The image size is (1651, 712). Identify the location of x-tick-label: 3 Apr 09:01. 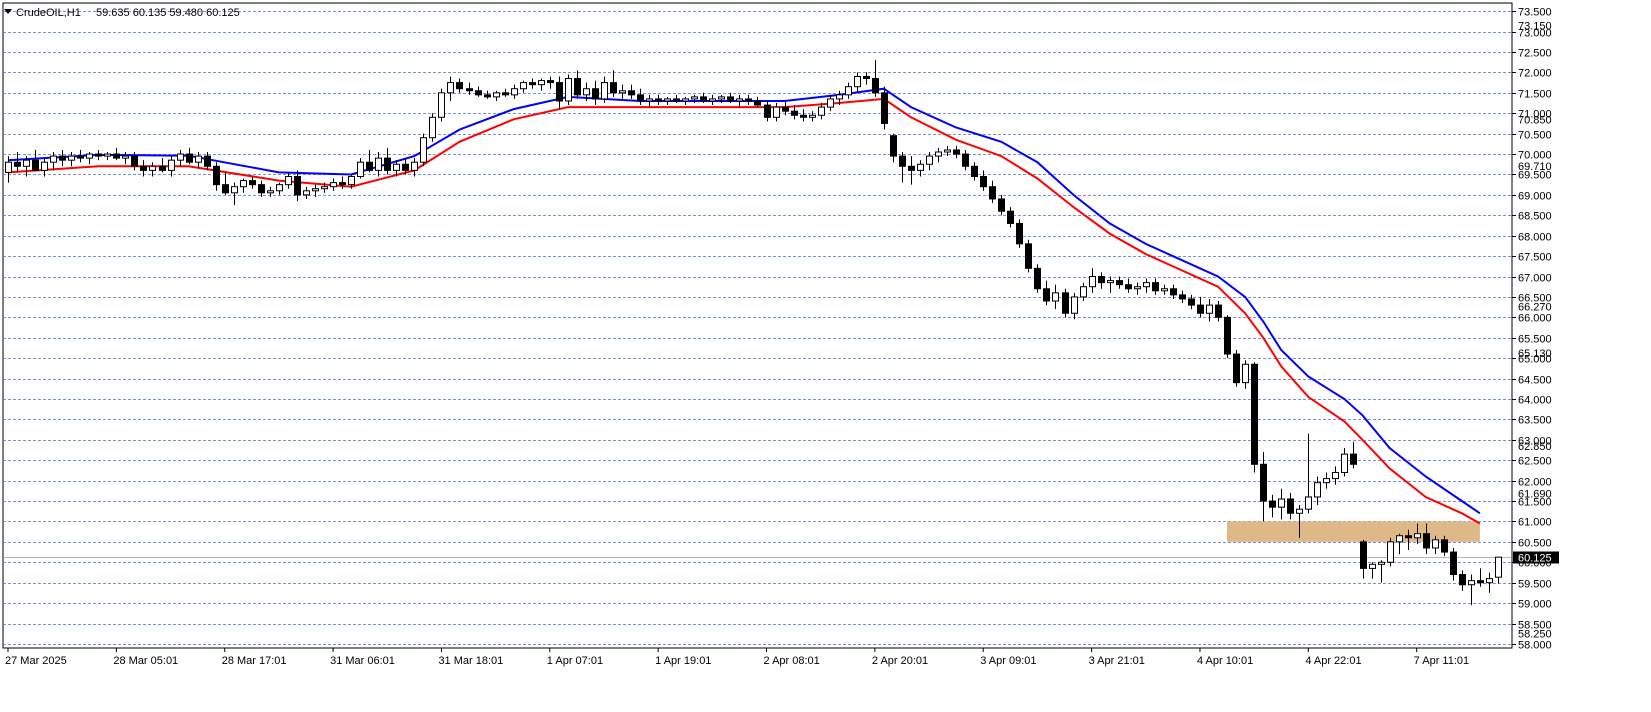
(1008, 661).